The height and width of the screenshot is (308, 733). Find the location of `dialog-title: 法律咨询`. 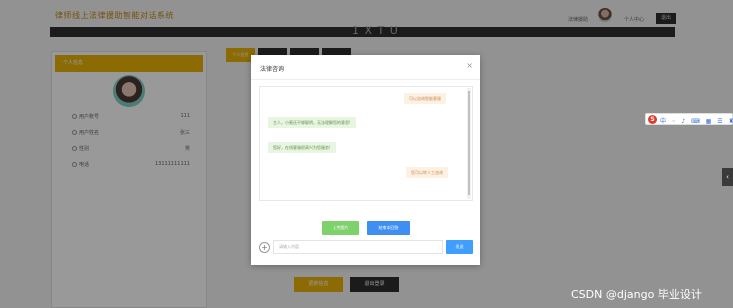

dialog-title: 法律咨询 is located at coordinates (272, 69).